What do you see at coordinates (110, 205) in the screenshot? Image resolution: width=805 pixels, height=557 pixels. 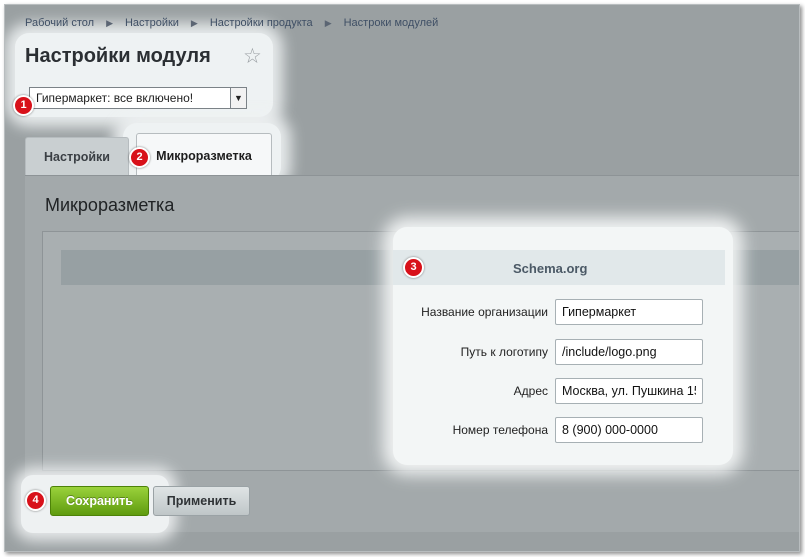 I see `section-title: Микроразметка` at bounding box center [110, 205].